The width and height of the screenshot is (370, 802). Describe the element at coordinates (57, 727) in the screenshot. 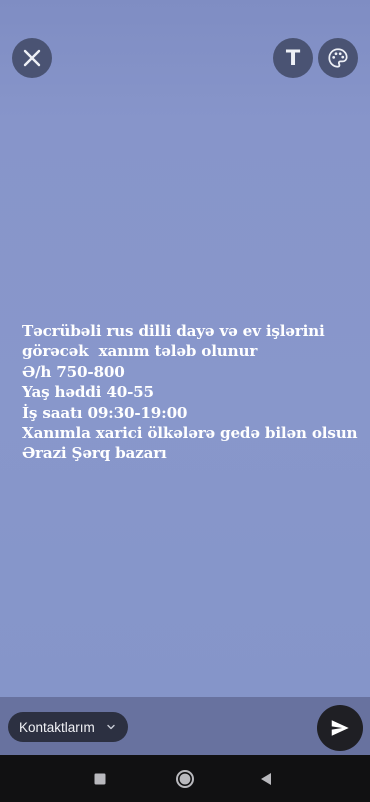

I see `audience-label: Kontaktlarım` at that location.